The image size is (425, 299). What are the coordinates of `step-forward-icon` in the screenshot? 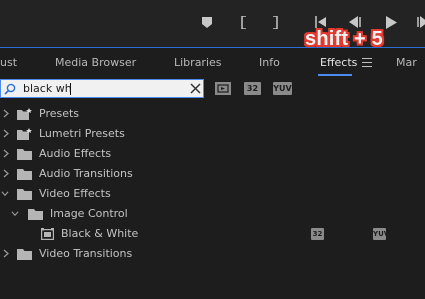 It's located at (419, 22).